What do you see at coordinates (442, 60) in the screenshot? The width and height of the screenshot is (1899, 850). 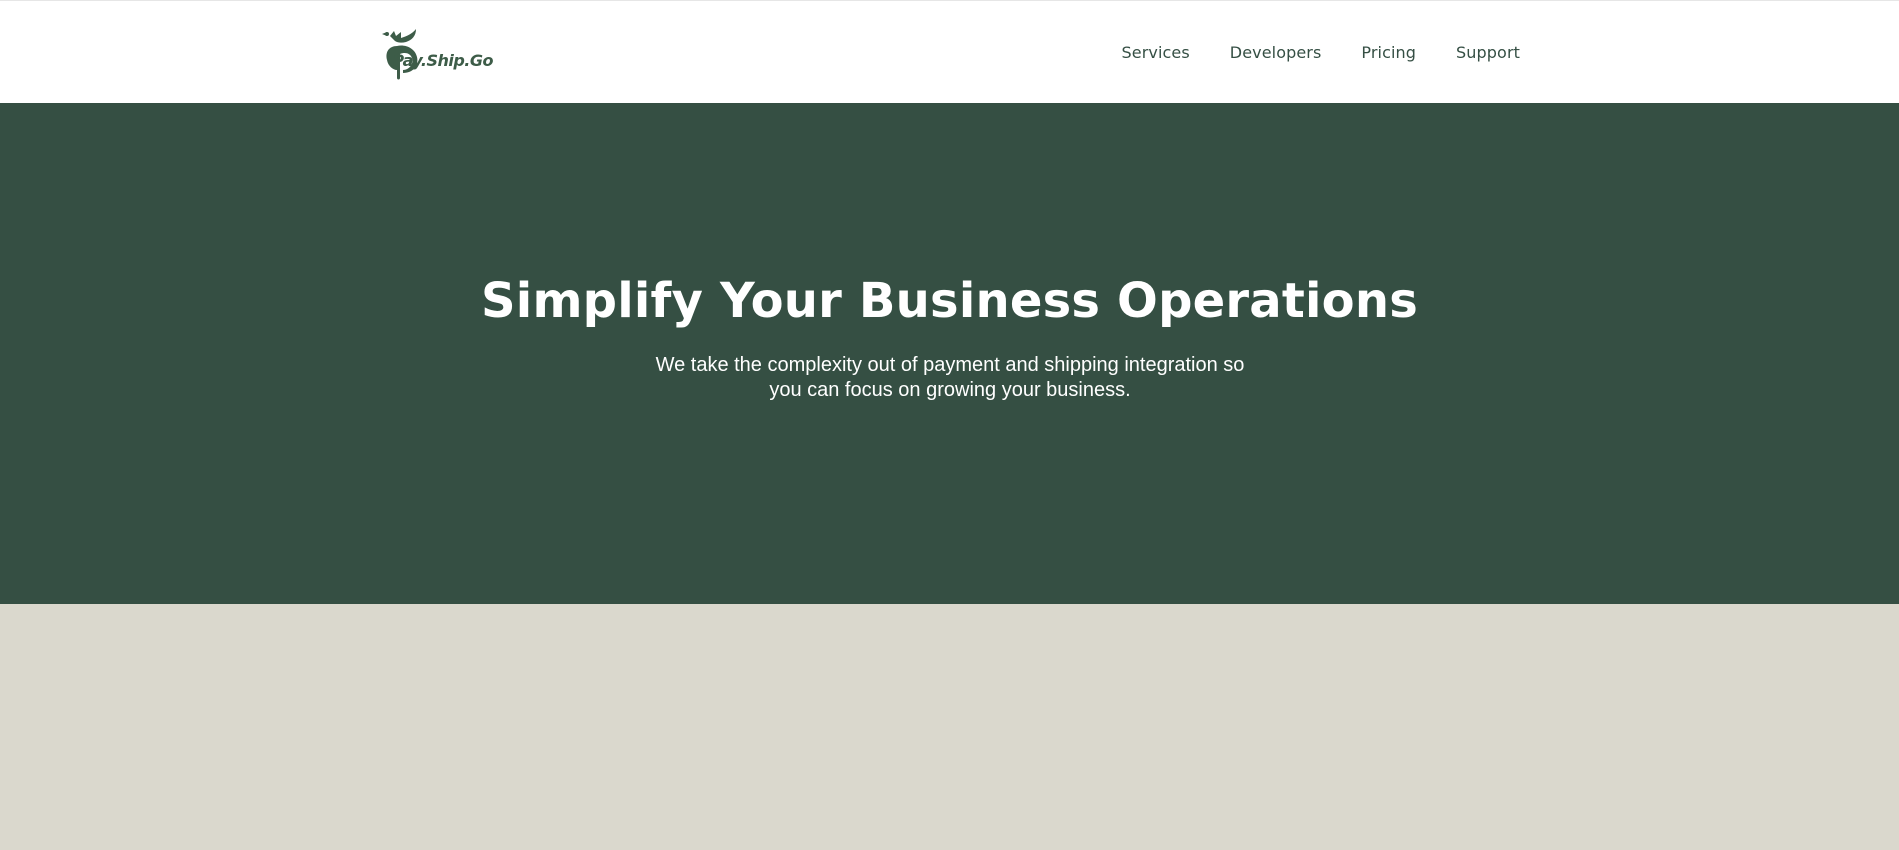 I see `logo-text: Pay.Ship.Go` at bounding box center [442, 60].